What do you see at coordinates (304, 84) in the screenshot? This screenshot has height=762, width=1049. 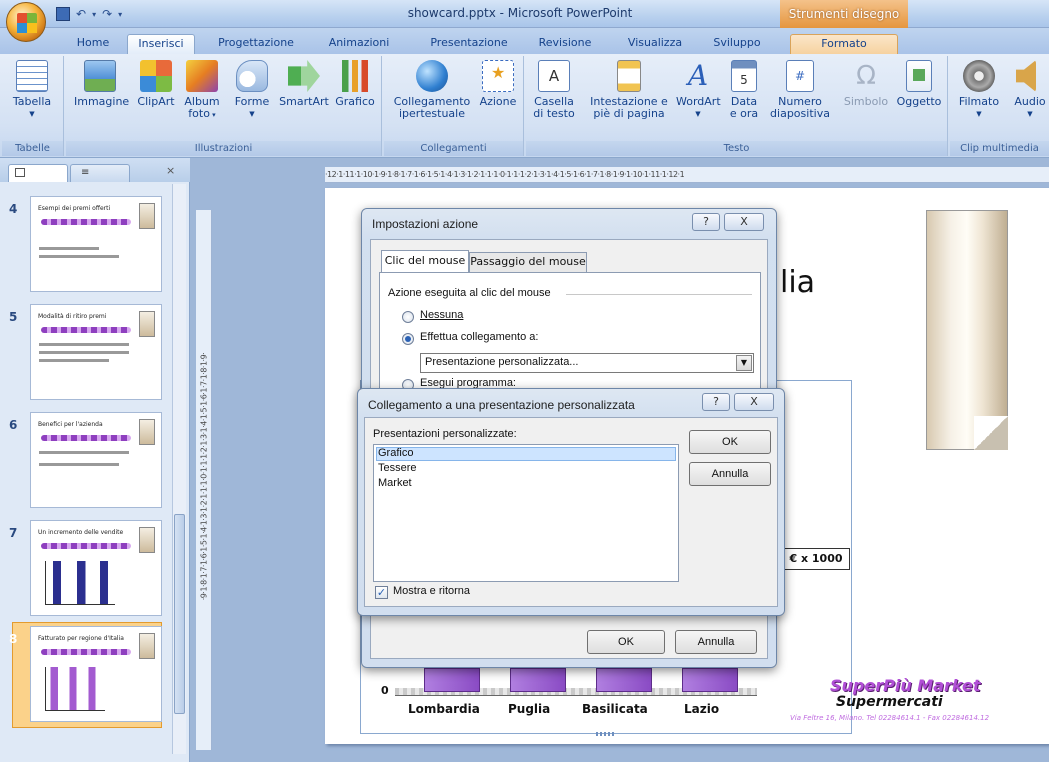 I see `smartart-button: SmartArt` at bounding box center [304, 84].